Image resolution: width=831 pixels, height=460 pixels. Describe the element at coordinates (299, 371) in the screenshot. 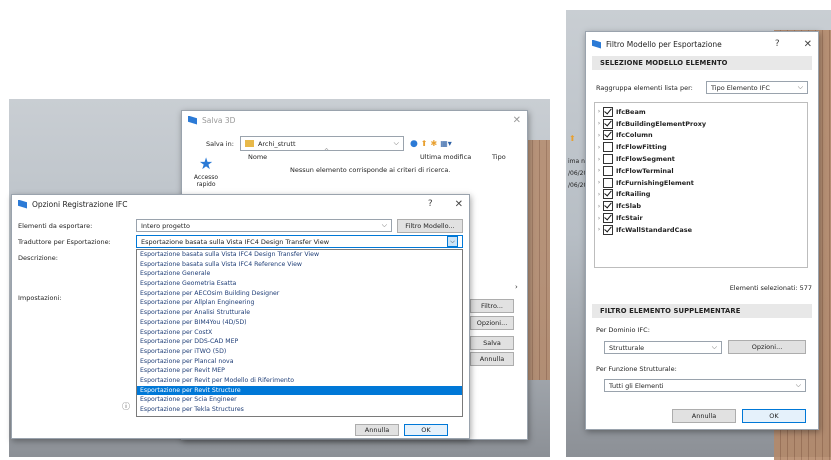

I see `translator-option: Esportazione per Revit MEP` at that location.